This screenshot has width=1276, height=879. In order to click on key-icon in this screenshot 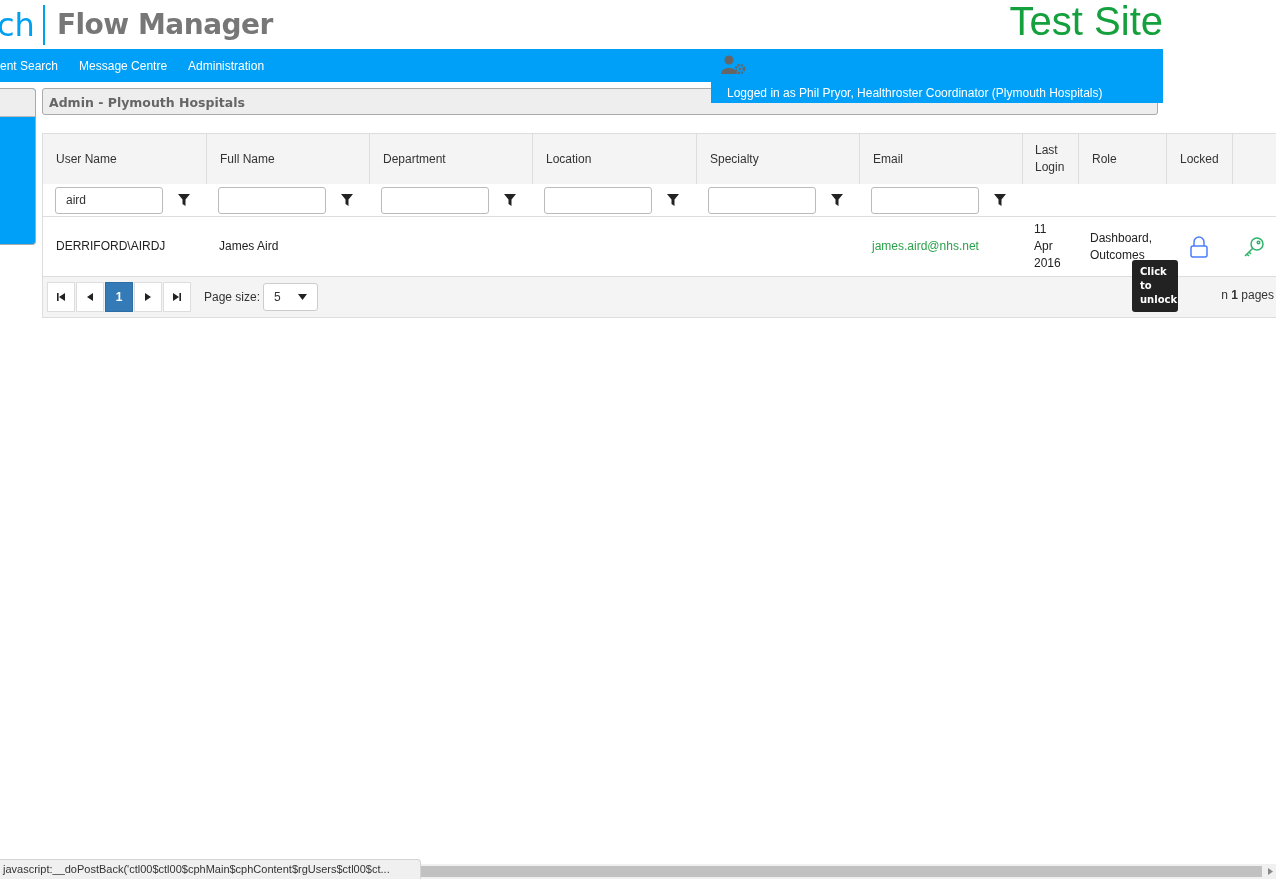, I will do `click(1254, 246)`.